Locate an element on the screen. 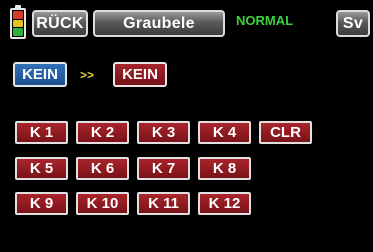  flight-mode-label: NORMAL is located at coordinates (265, 20).